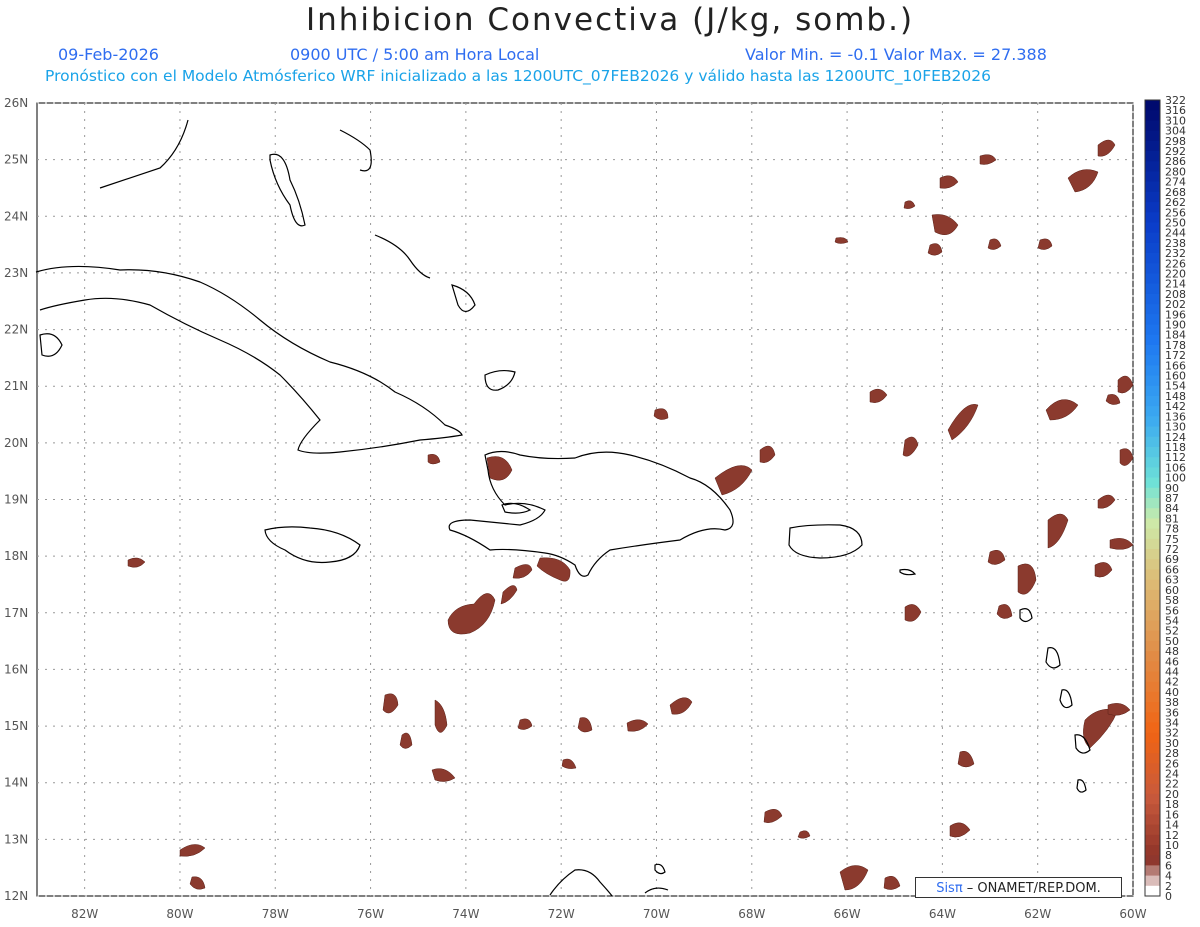 The image size is (1200, 927). I want to click on cin-area, so click(661, 414).